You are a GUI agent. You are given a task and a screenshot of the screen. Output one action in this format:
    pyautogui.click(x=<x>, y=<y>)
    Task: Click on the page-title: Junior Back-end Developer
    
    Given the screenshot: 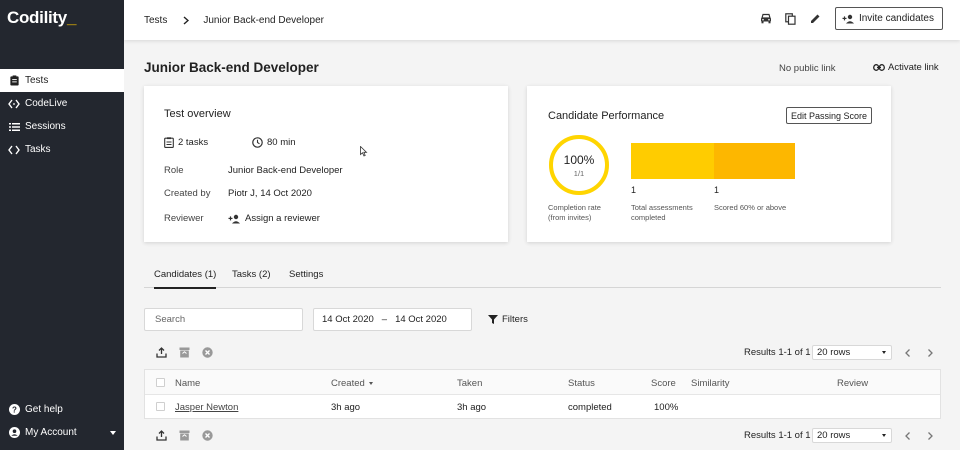 What is the action you would take?
    pyautogui.click(x=231, y=67)
    